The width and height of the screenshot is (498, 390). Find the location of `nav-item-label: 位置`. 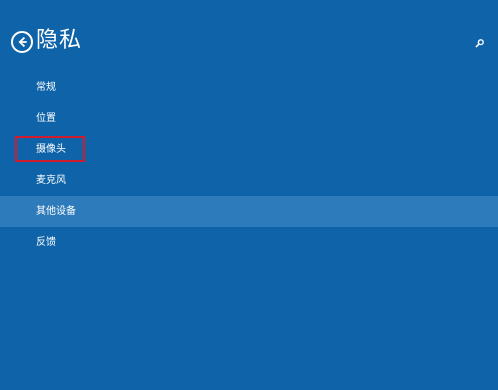

nav-item-label: 位置 is located at coordinates (46, 118).